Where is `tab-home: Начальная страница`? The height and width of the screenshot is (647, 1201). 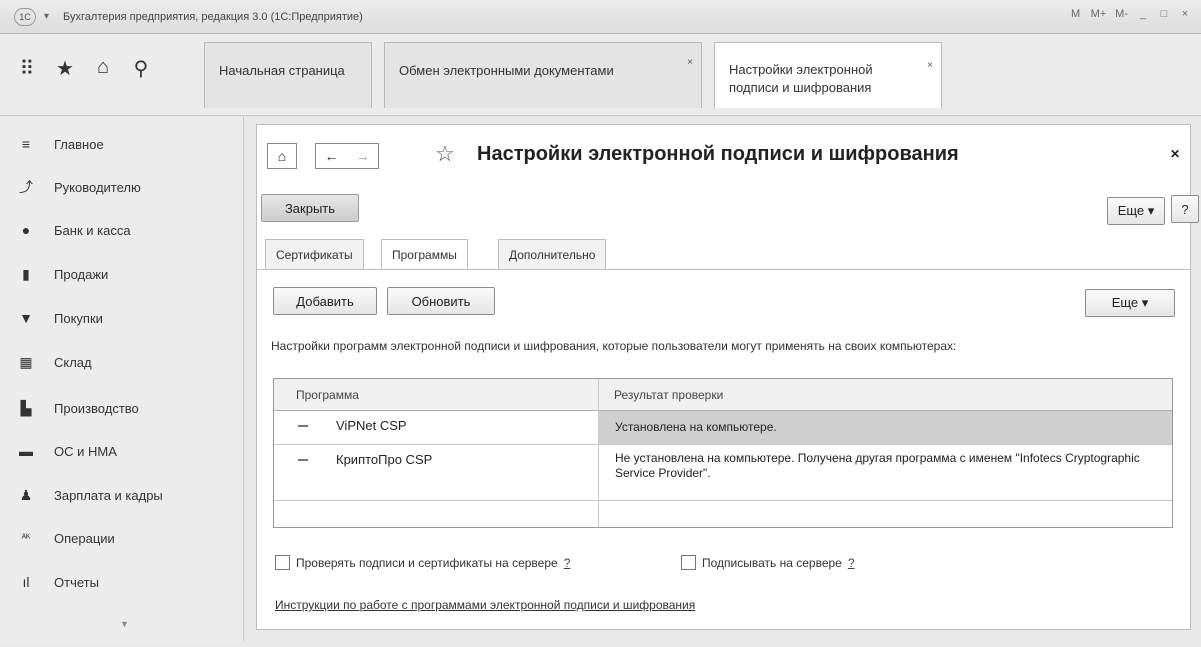
tab-home: Начальная страница is located at coordinates (288, 75).